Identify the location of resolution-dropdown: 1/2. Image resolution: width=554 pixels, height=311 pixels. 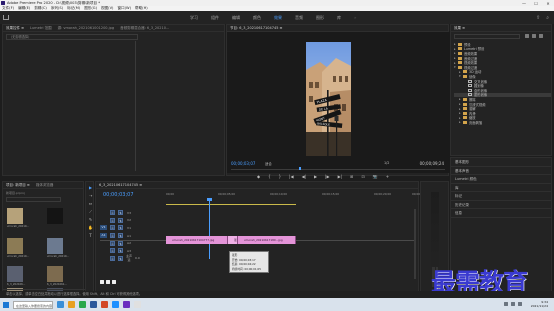
(386, 163).